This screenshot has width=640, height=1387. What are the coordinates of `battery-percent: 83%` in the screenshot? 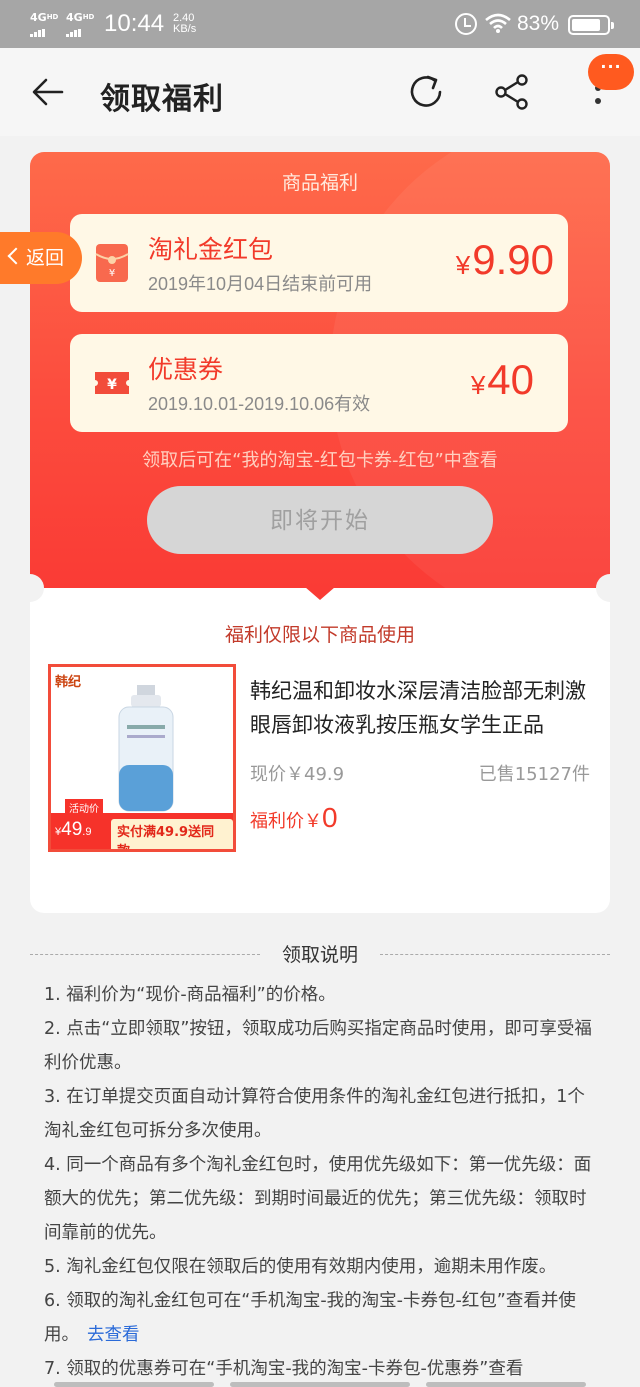 It's located at (538, 23).